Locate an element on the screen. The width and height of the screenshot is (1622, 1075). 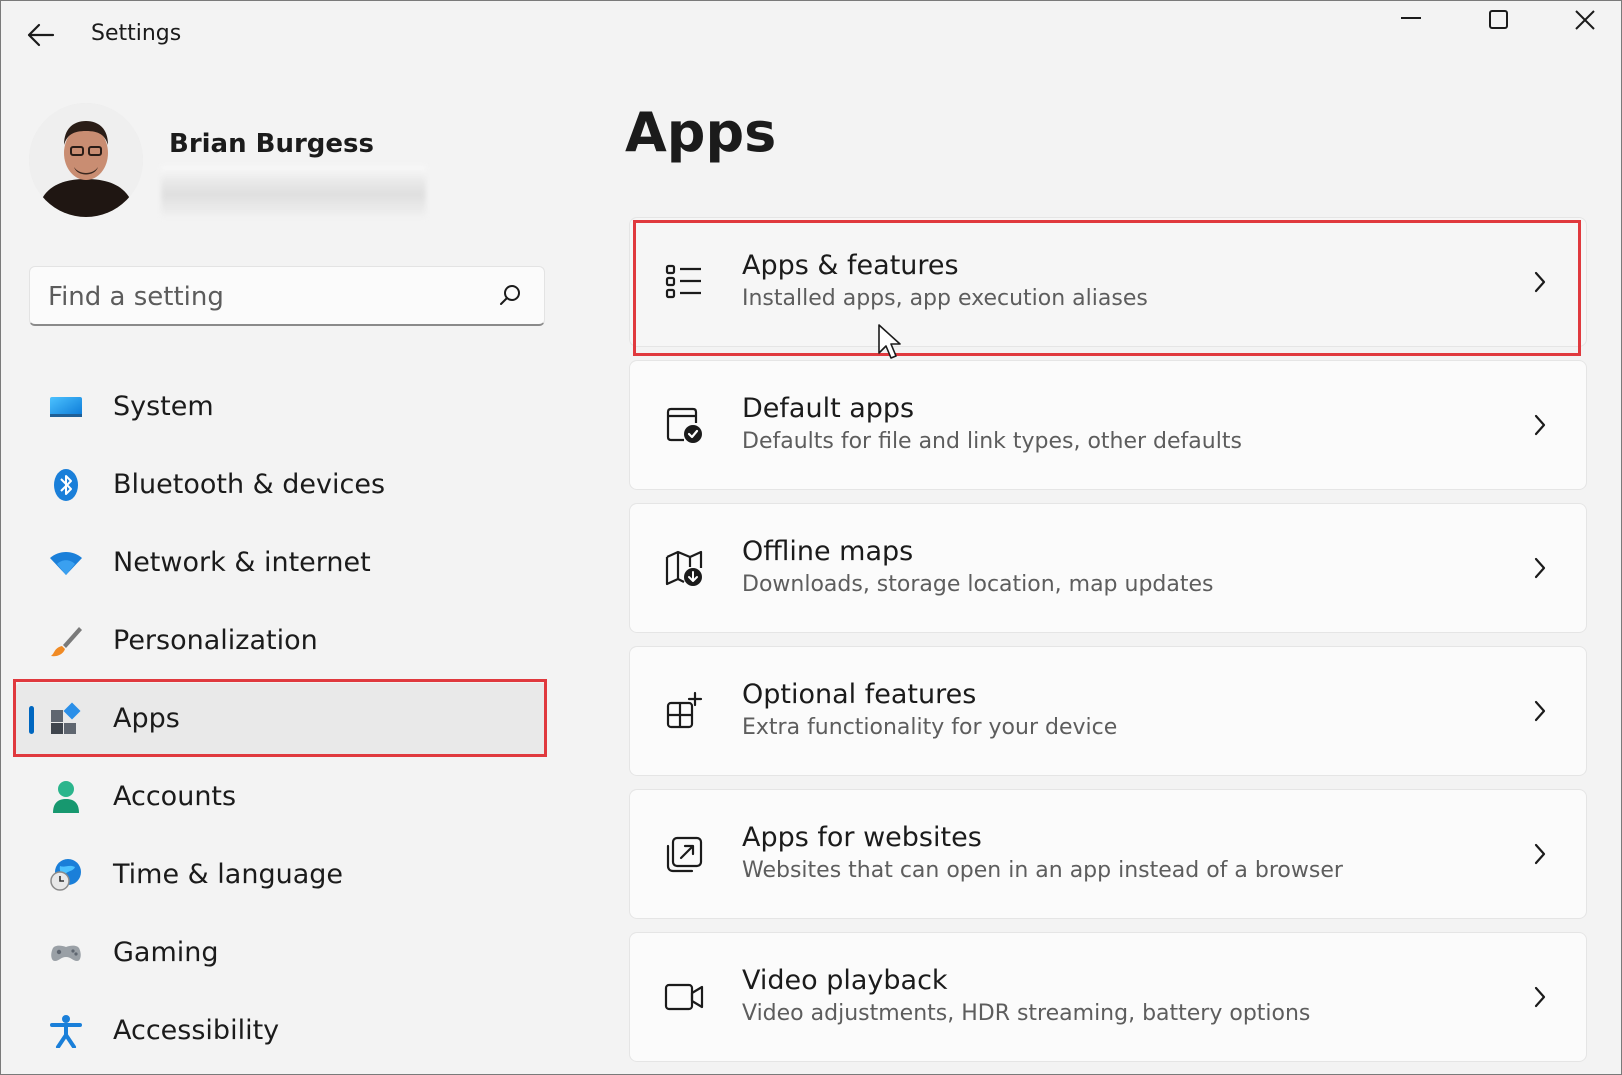
profile-email-redacted is located at coordinates (293, 192).